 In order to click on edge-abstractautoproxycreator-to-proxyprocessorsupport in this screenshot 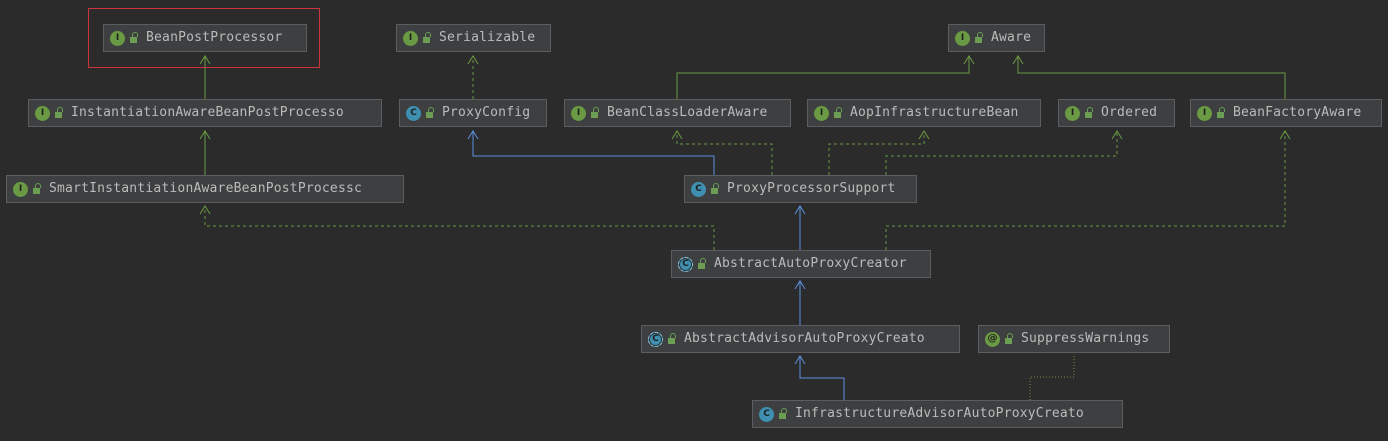, I will do `click(800, 227)`.